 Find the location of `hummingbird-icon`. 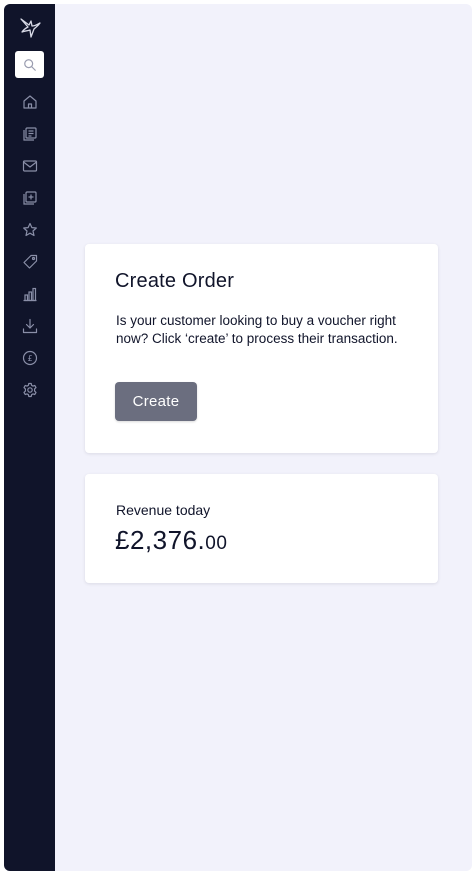

hummingbird-icon is located at coordinates (30, 27).